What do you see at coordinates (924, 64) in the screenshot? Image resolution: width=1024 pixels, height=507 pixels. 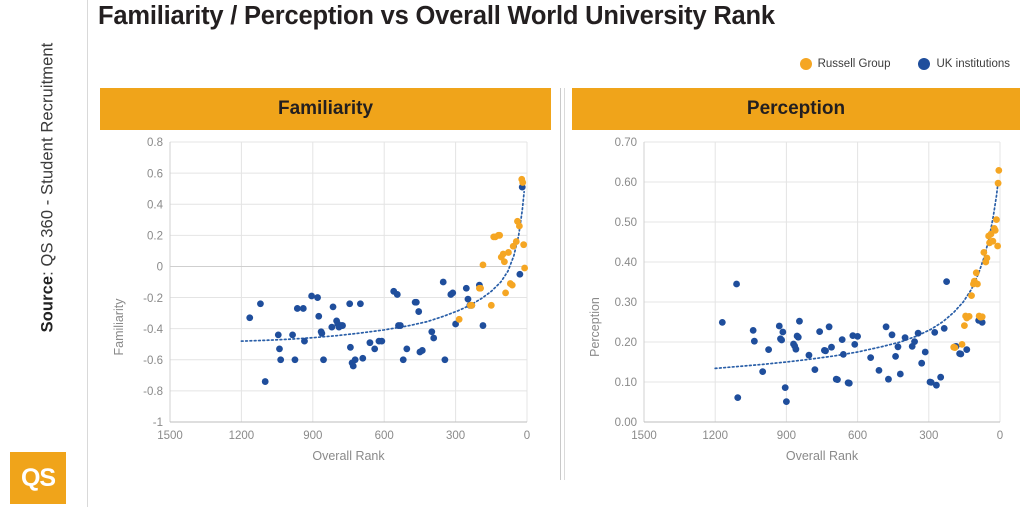 I see `circle-marker-icon` at bounding box center [924, 64].